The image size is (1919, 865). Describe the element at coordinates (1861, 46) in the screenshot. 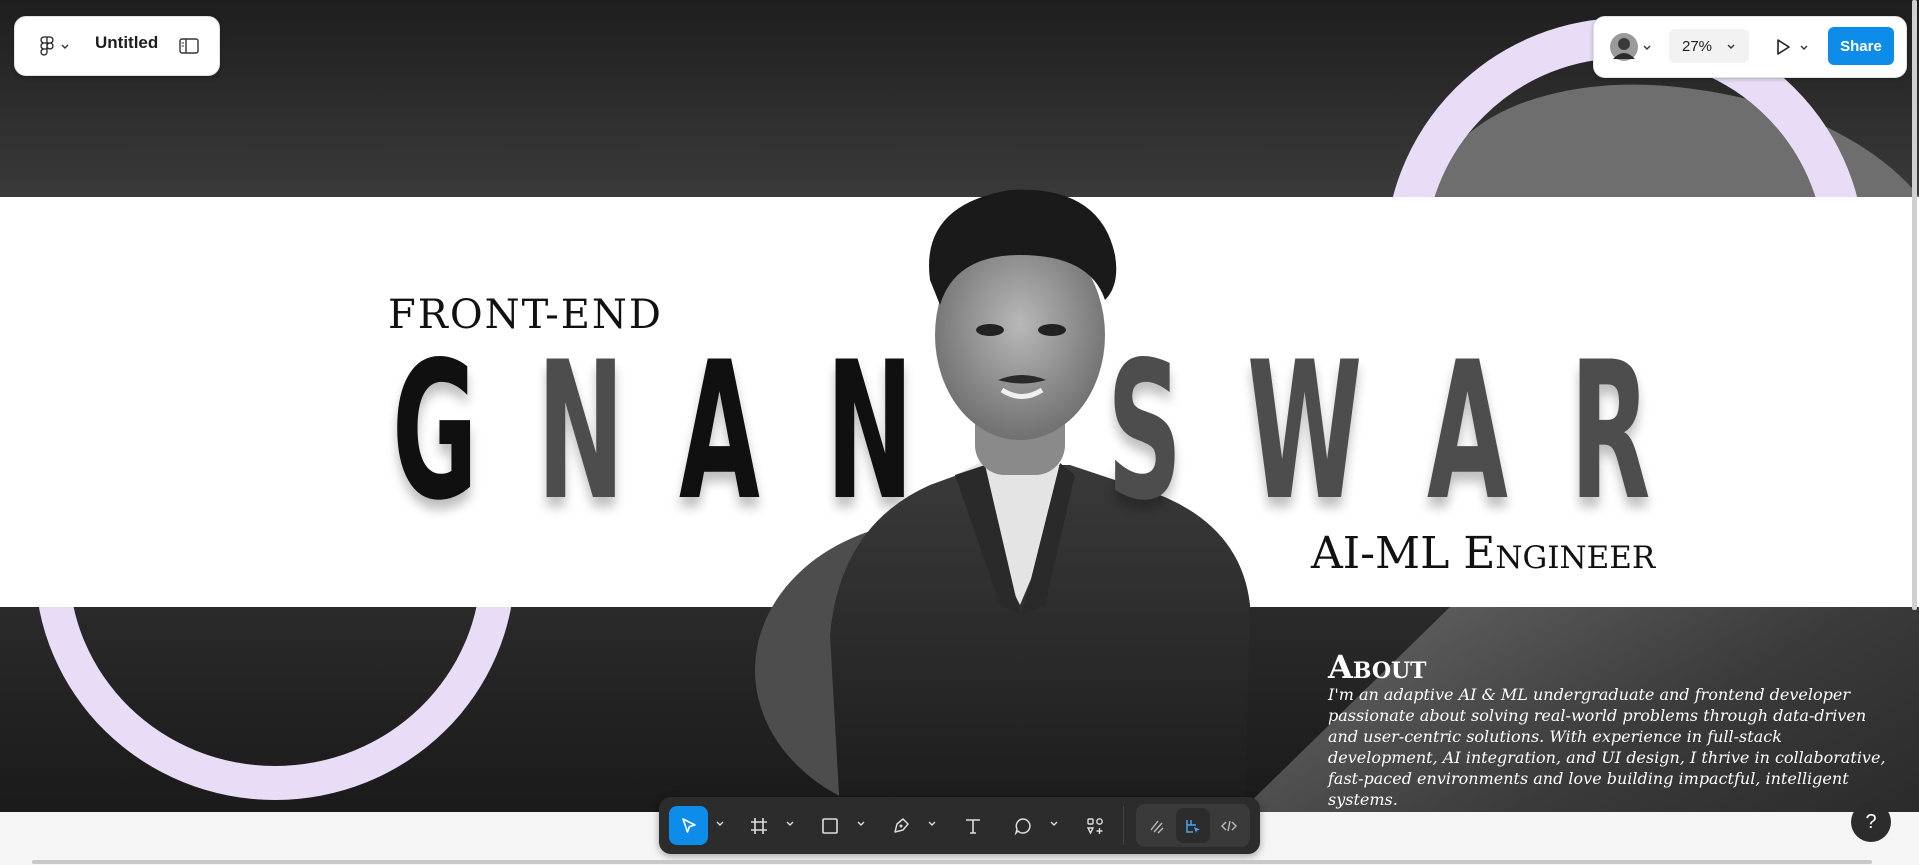

I see `share-button: Share` at that location.